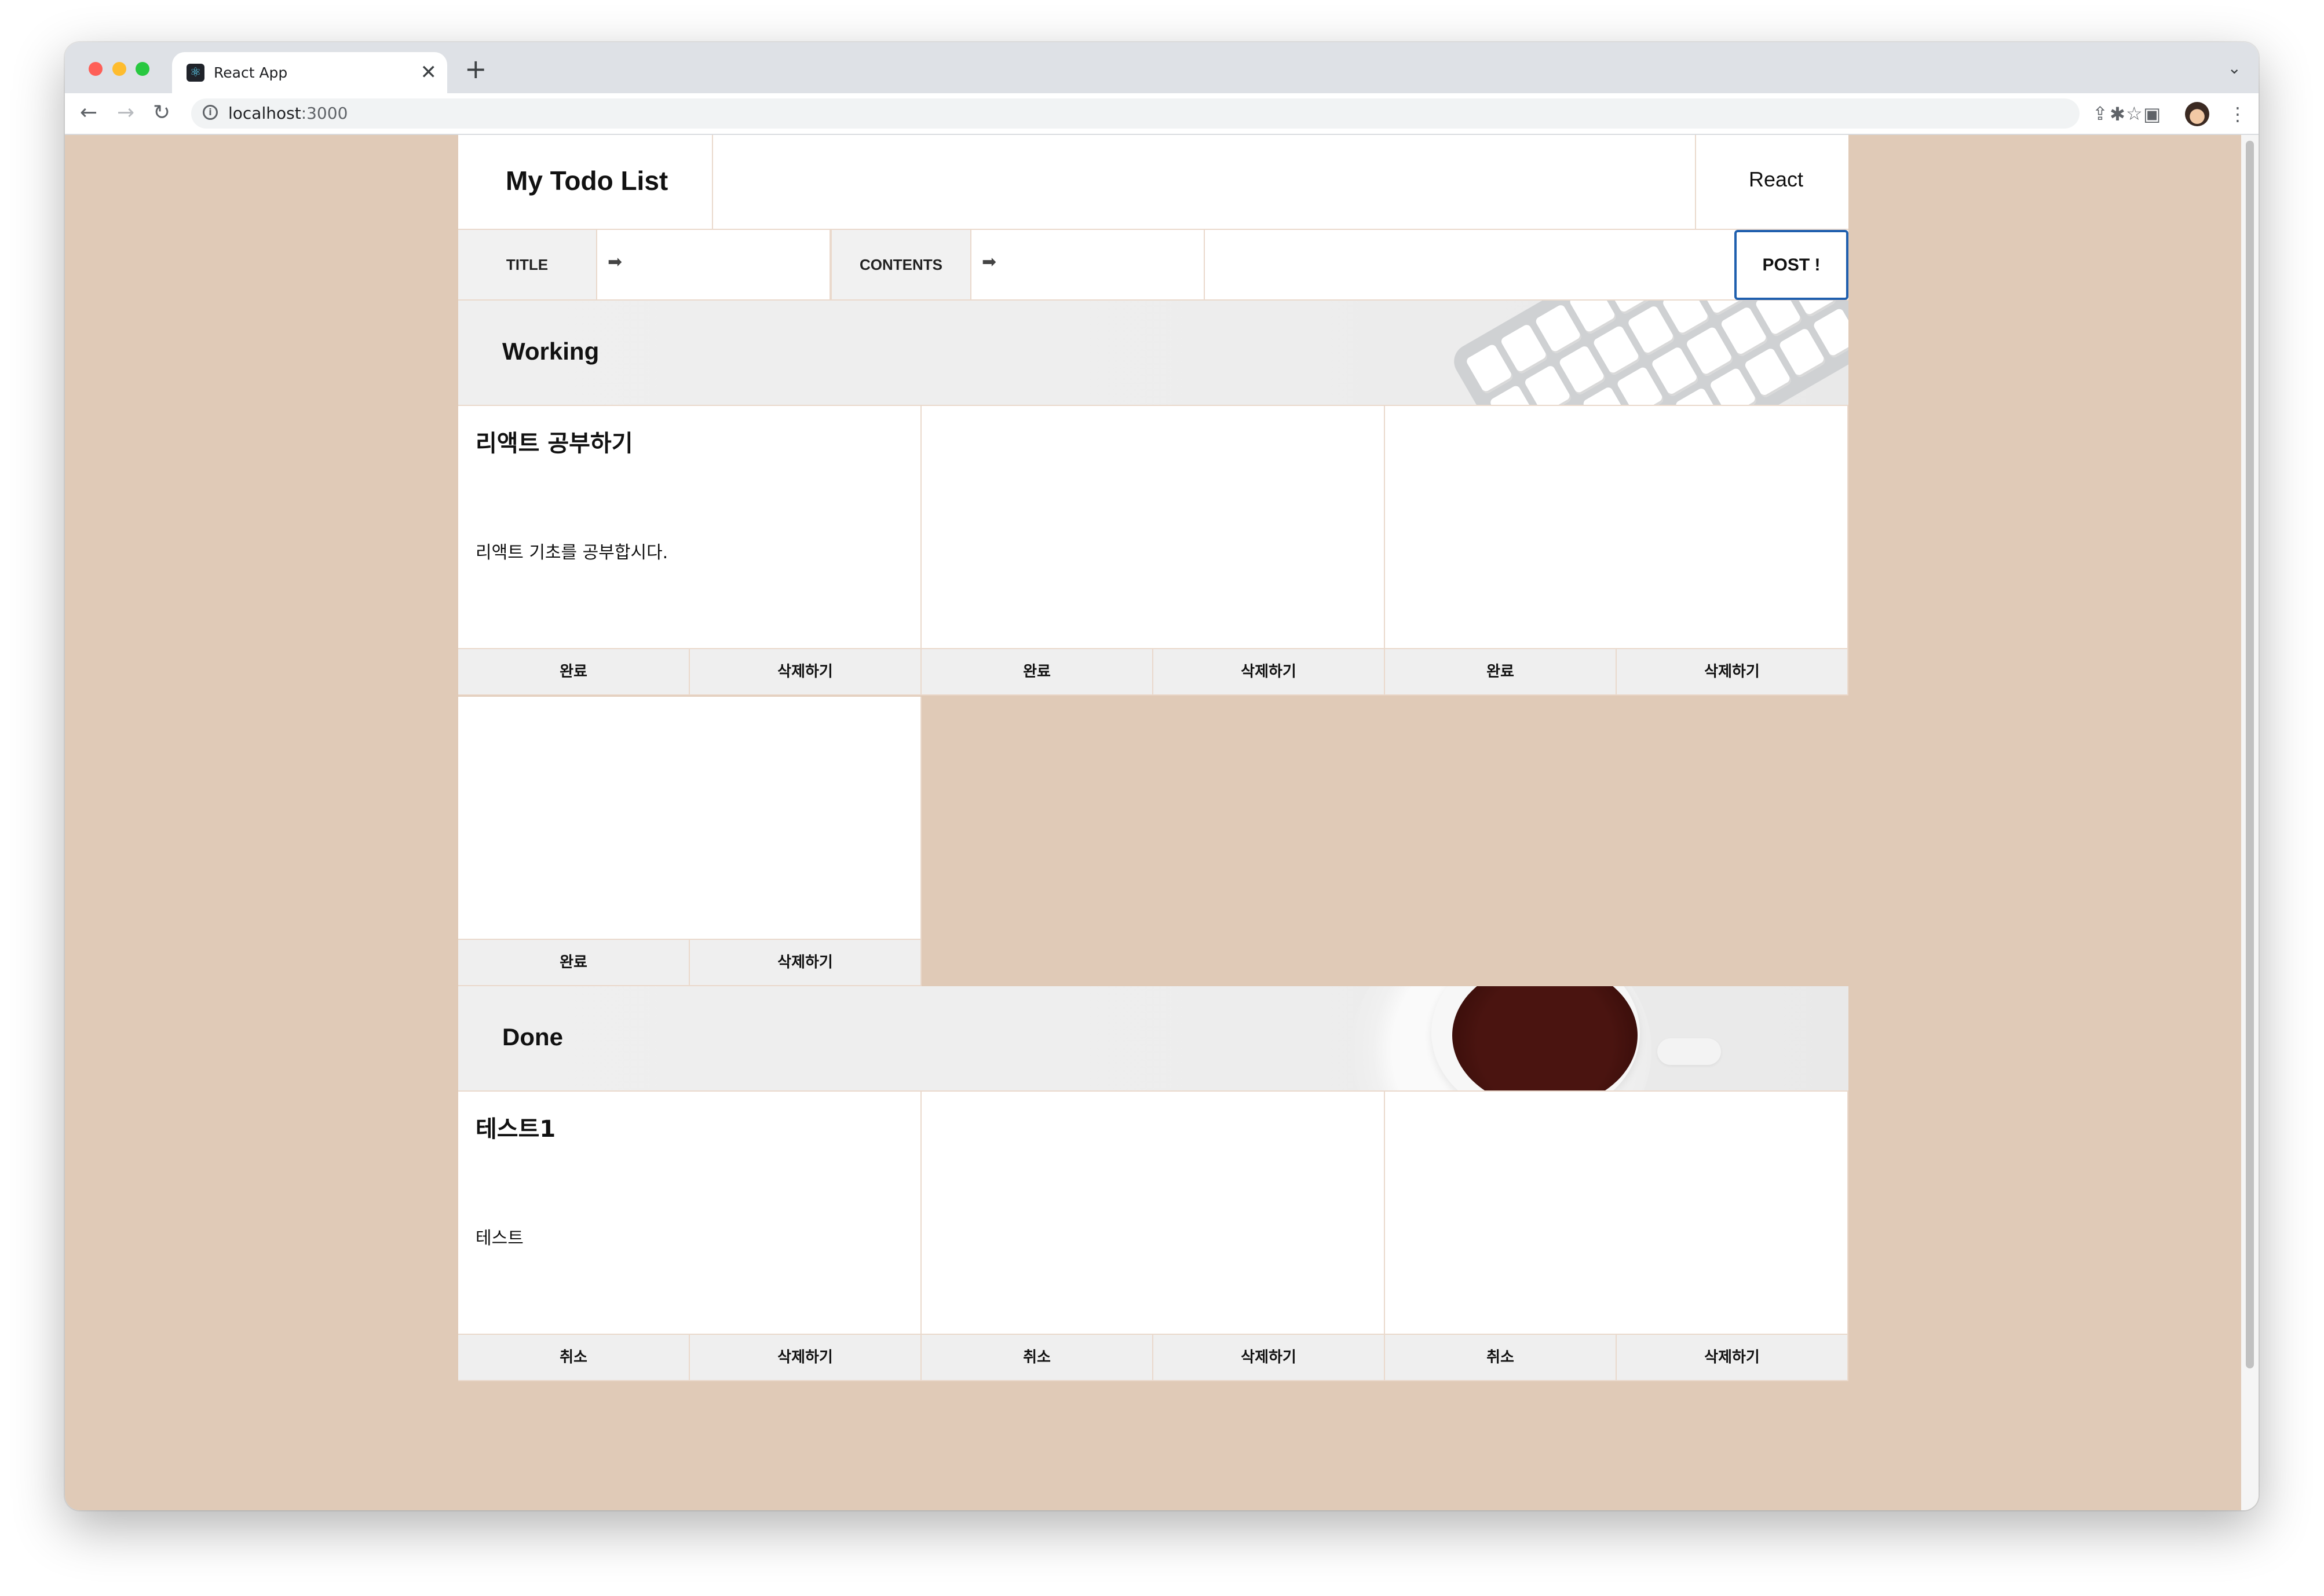  I want to click on title-input: ➡, so click(714, 265).